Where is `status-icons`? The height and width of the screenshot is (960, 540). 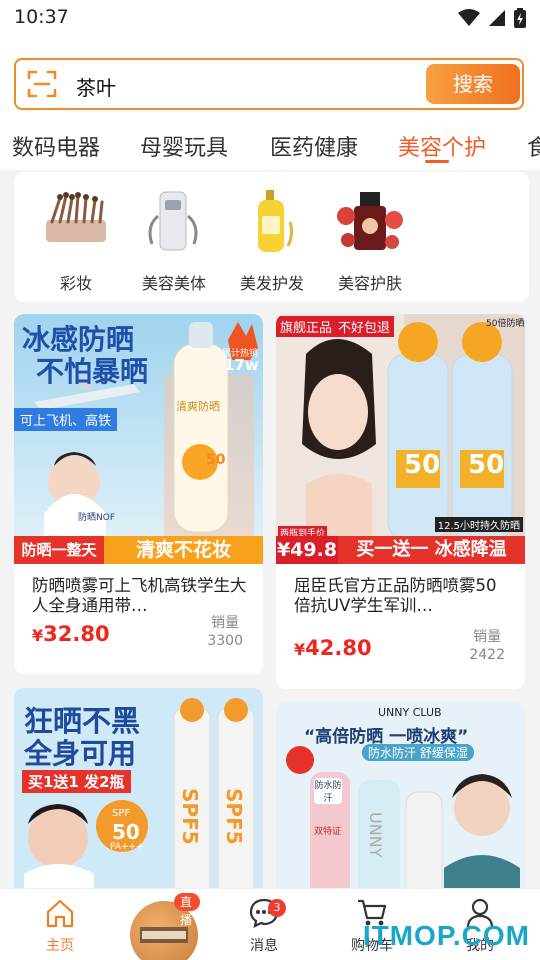
status-icons is located at coordinates (492, 18).